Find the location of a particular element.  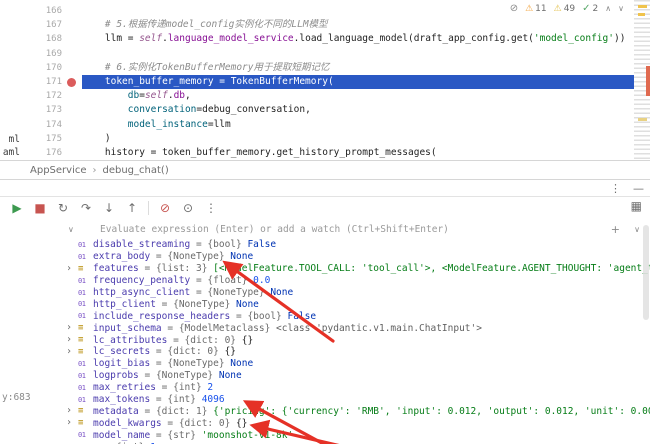

variable-row: 01 http_async_client = {NoneType} None is located at coordinates (325, 293).